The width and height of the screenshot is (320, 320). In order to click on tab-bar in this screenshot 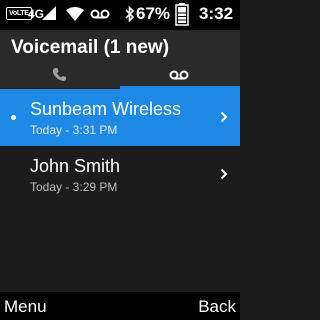, I will do `click(120, 75)`.